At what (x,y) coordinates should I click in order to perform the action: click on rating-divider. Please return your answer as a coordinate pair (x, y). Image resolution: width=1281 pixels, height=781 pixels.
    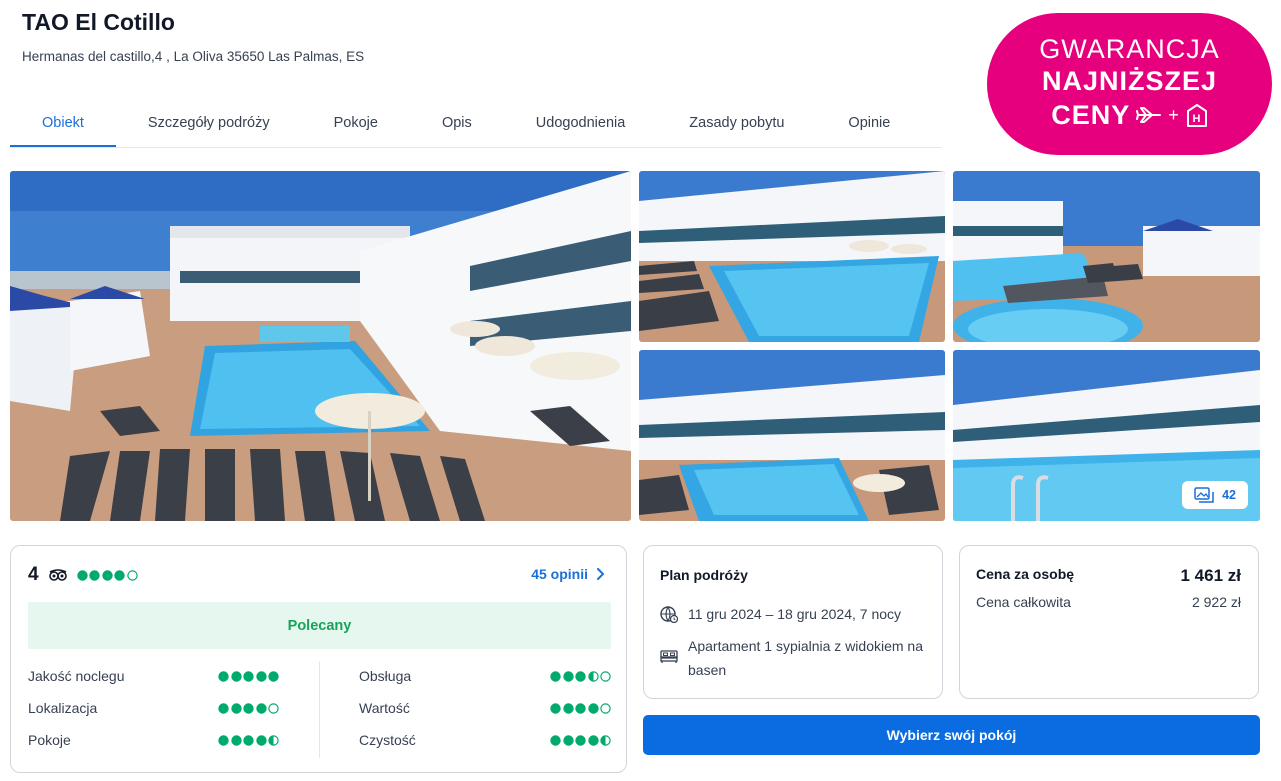
    Looking at the image, I should click on (319, 709).